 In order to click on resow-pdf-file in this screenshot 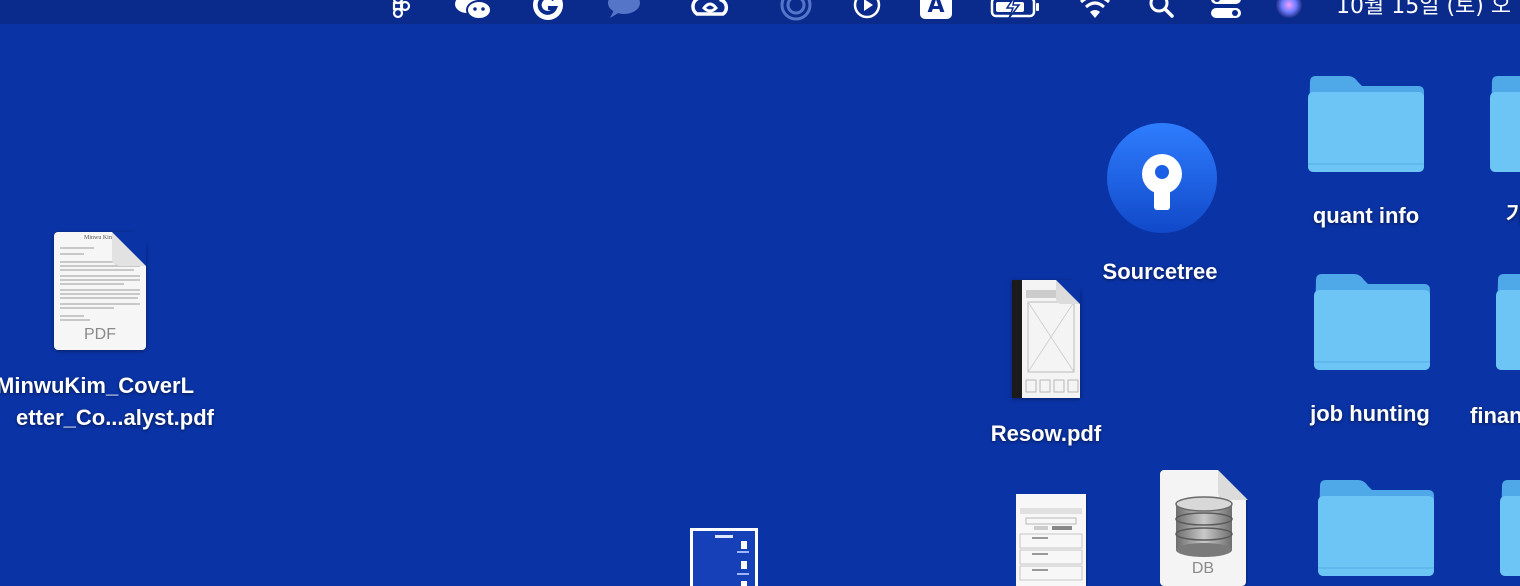, I will do `click(1046, 340)`.